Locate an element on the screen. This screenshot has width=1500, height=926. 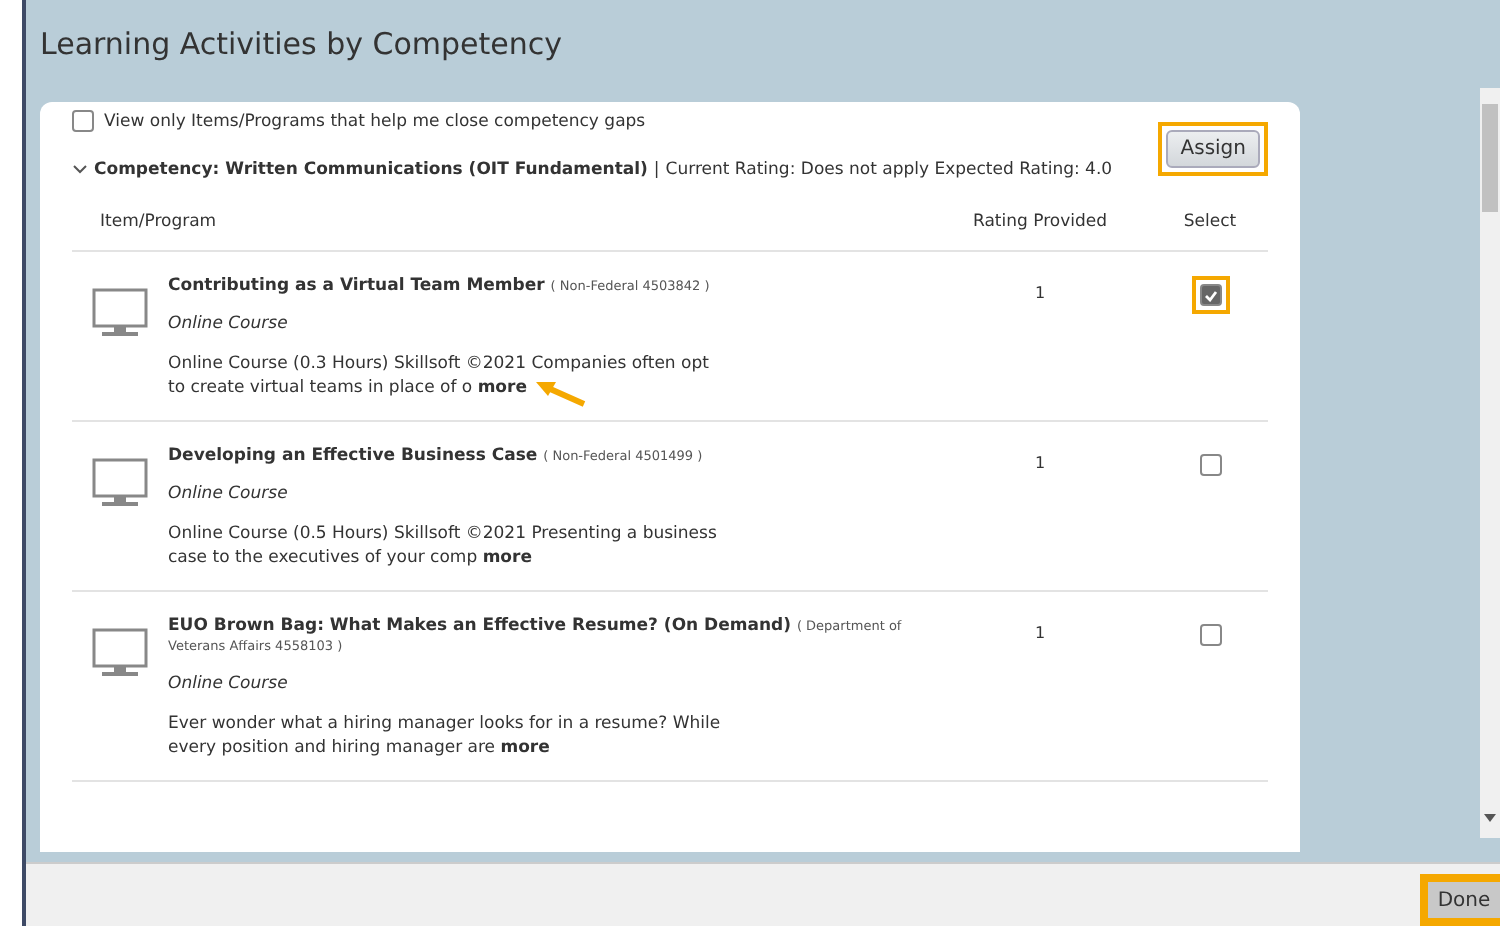
check-icon is located at coordinates (1210, 295).